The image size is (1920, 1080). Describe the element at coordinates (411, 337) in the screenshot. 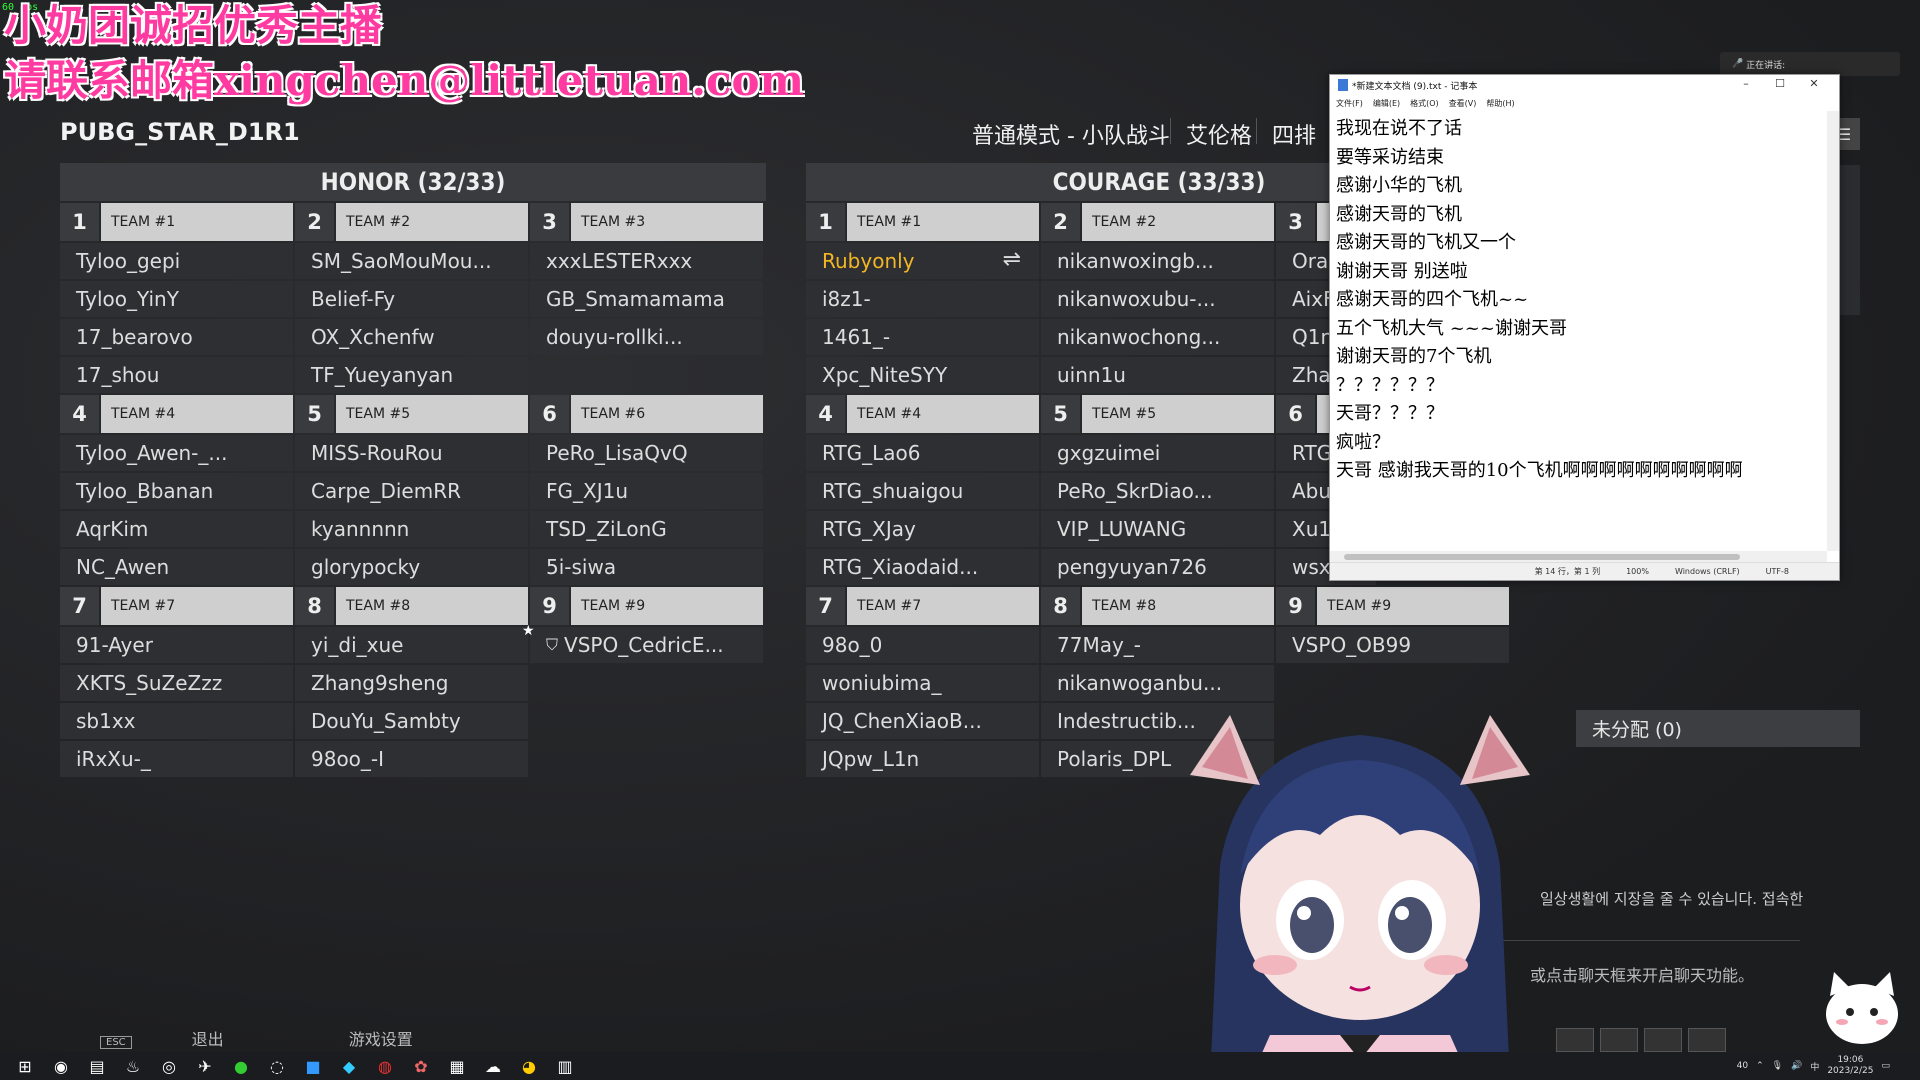

I see `player-slot: OX_Xchenfw` at that location.